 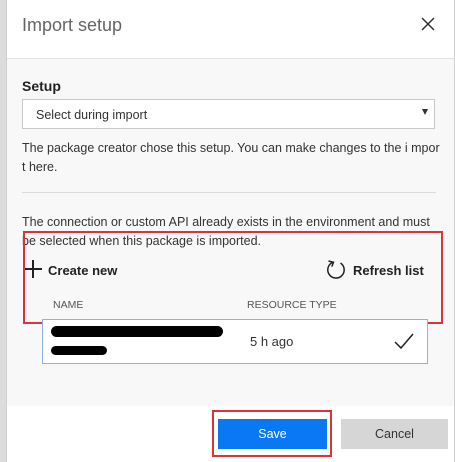 What do you see at coordinates (272, 341) in the screenshot?
I see `resource-time: 5 h ago` at bounding box center [272, 341].